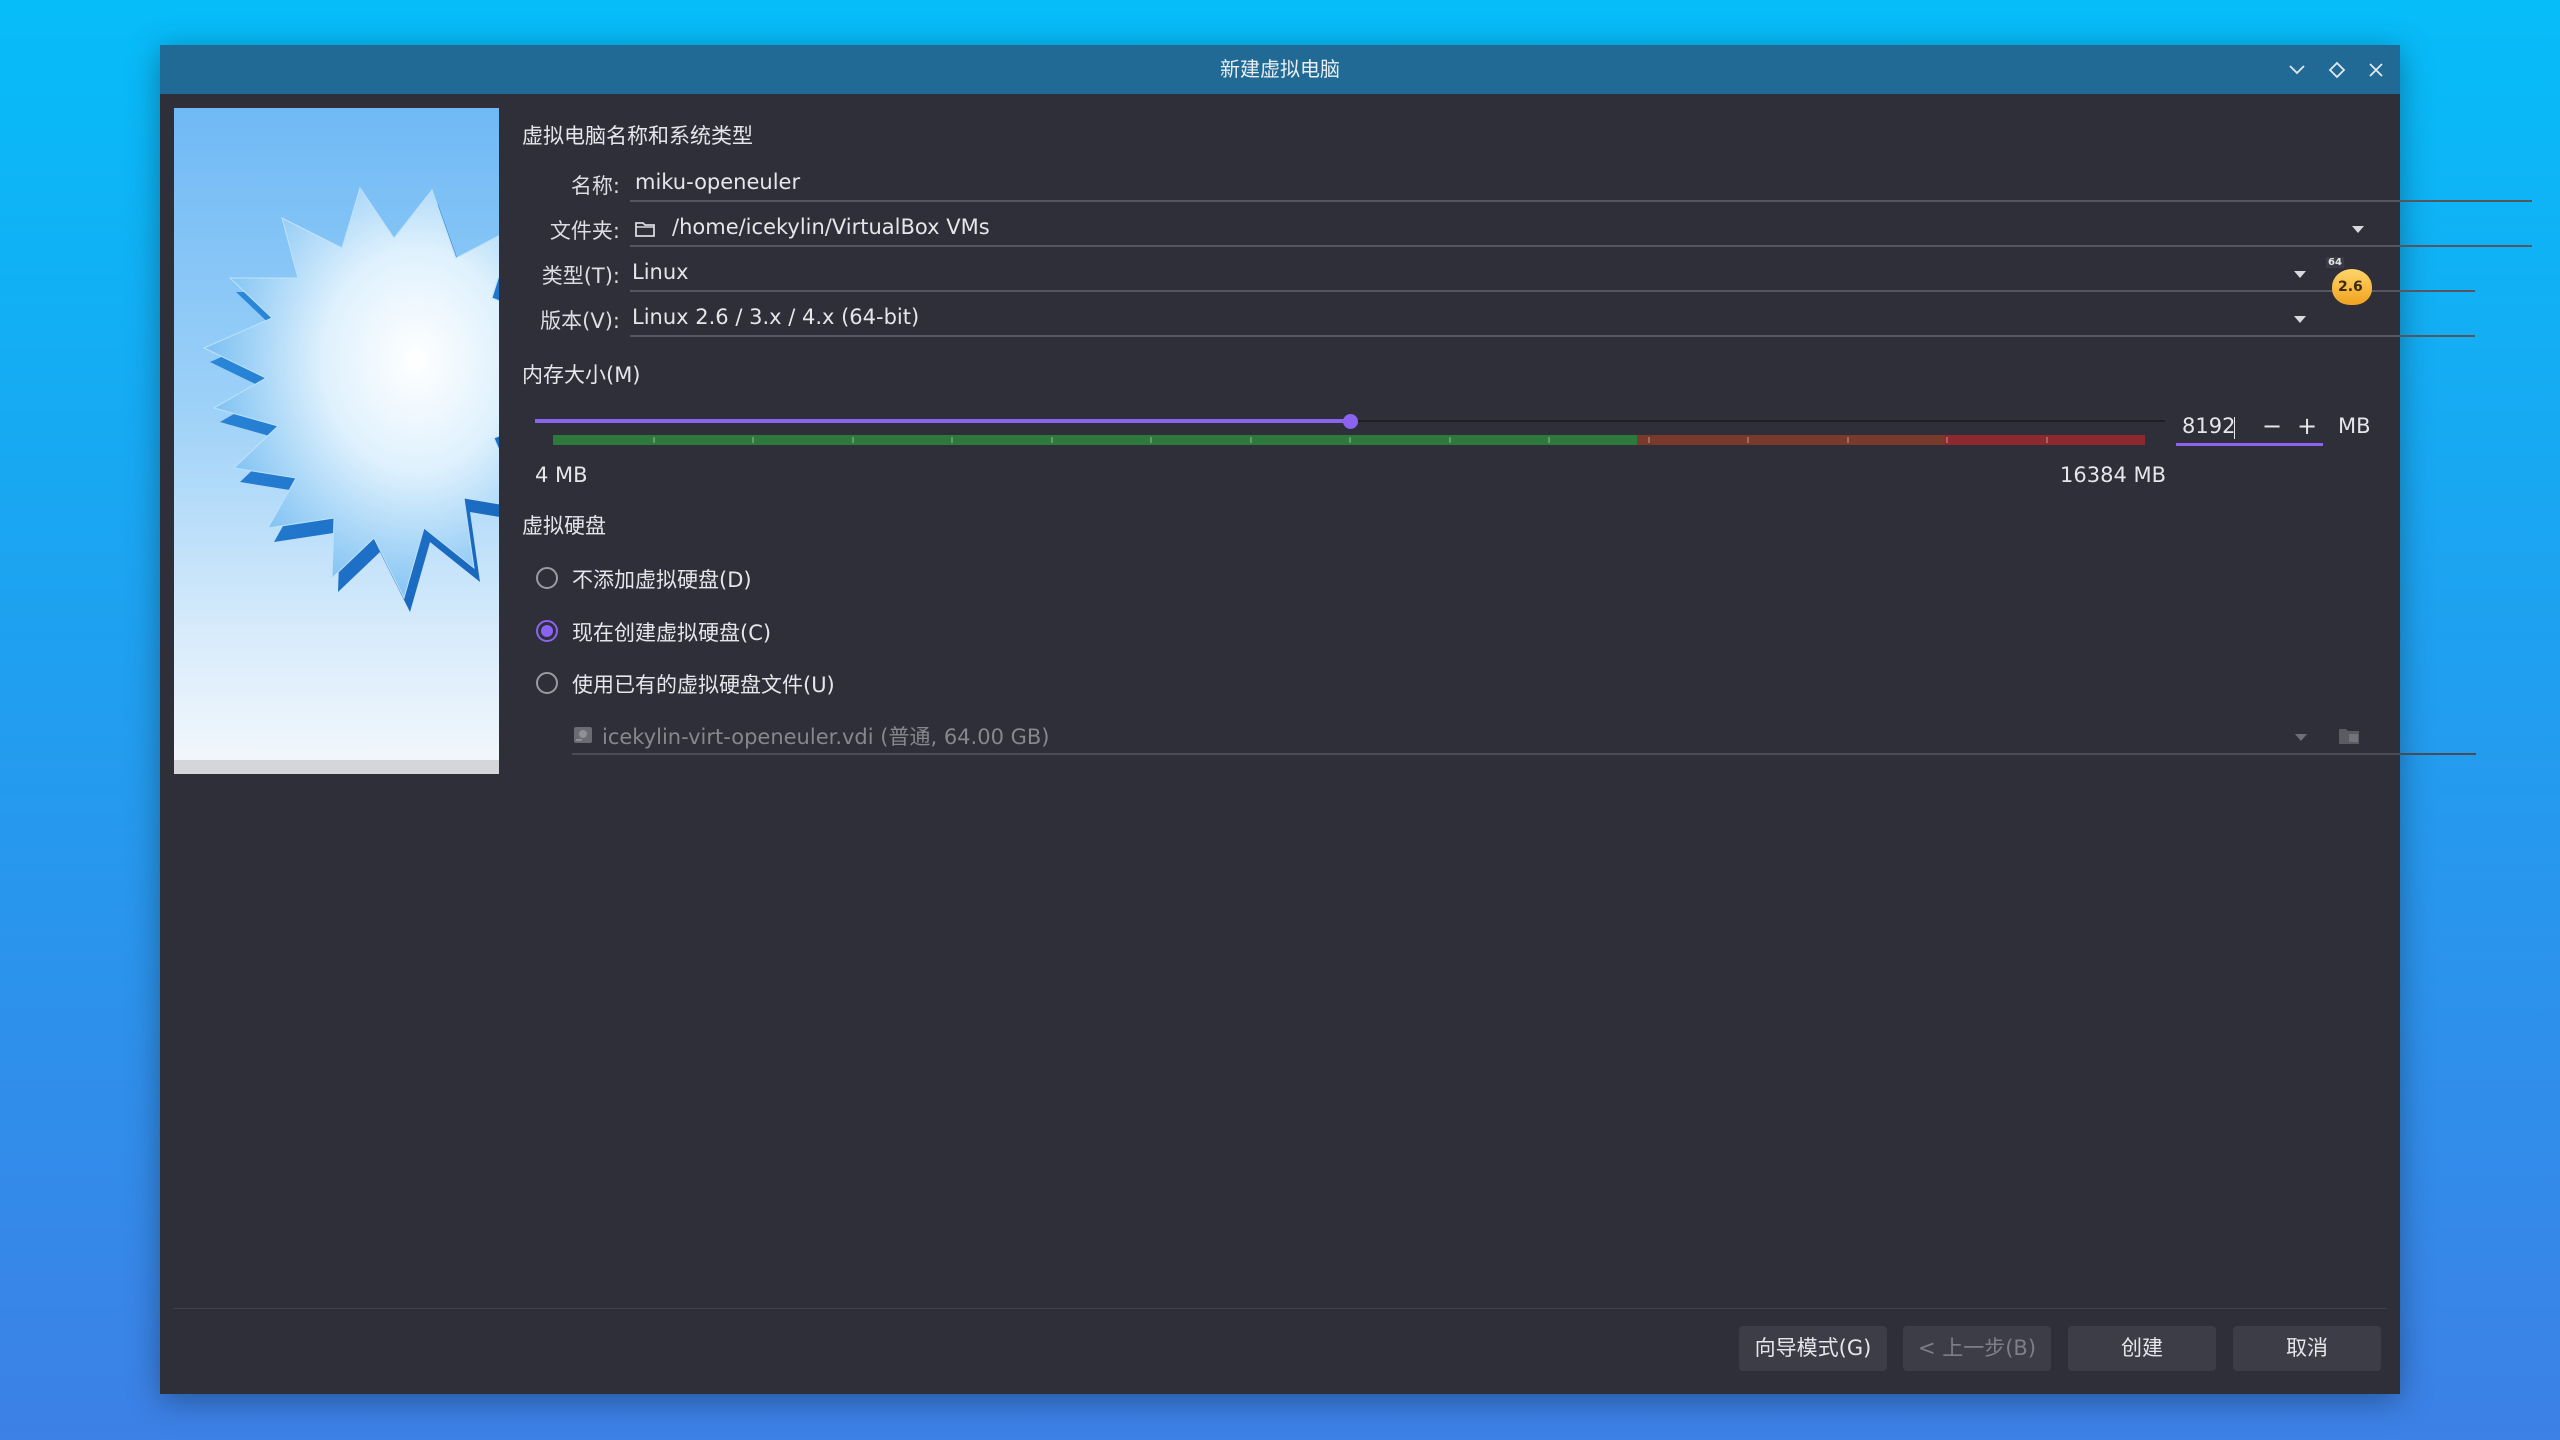  Describe the element at coordinates (2354, 426) in the screenshot. I see `memory-unit-label: MB` at that location.